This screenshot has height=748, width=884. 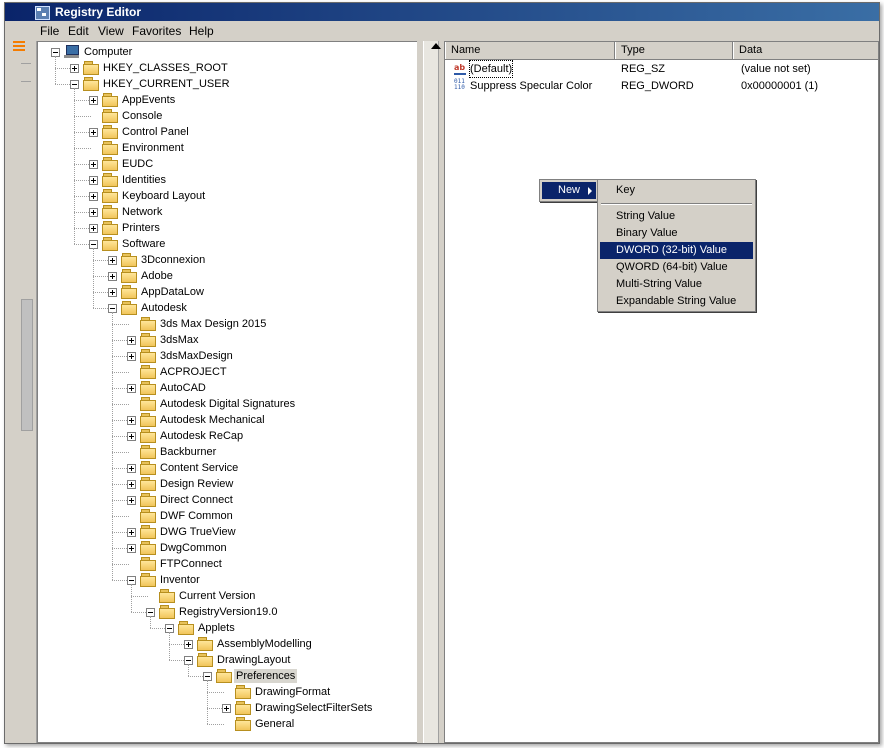 What do you see at coordinates (226, 132) in the screenshot?
I see `tree-node: Control Panel` at bounding box center [226, 132].